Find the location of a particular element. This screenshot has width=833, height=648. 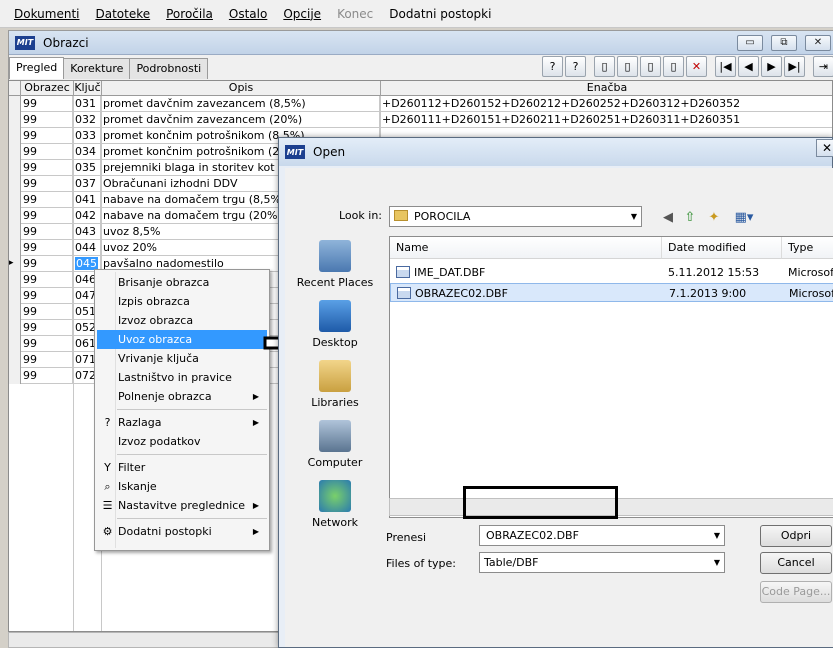

column-type: Type is located at coordinates (807, 248).